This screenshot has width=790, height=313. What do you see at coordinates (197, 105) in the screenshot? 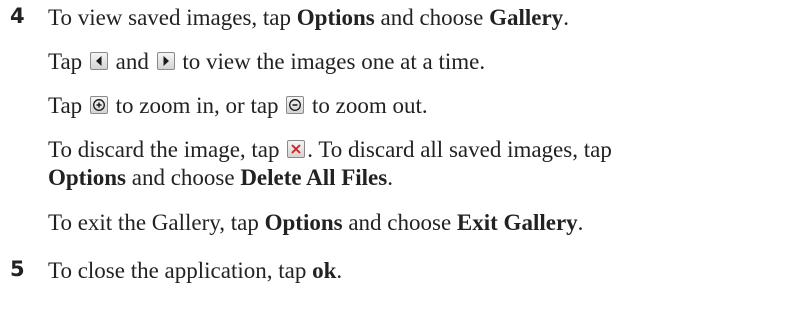
I see `text: to zoom in, or tap` at bounding box center [197, 105].